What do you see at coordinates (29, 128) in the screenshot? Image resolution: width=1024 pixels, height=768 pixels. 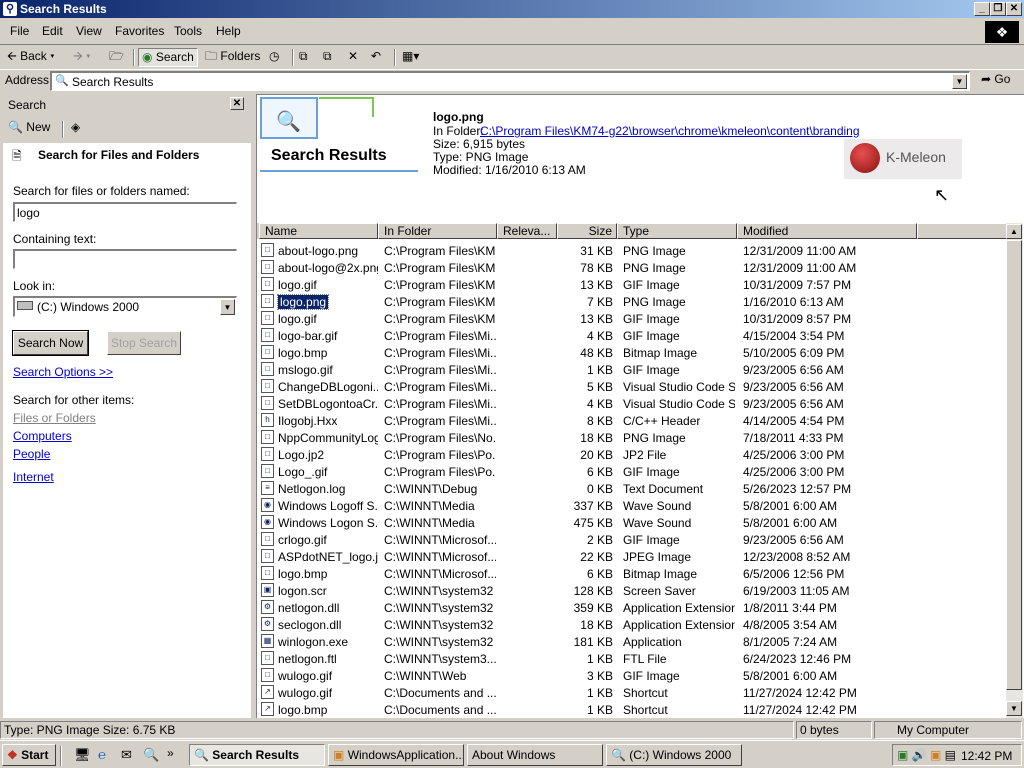 I see `new-search-button: 🔍 New` at bounding box center [29, 128].